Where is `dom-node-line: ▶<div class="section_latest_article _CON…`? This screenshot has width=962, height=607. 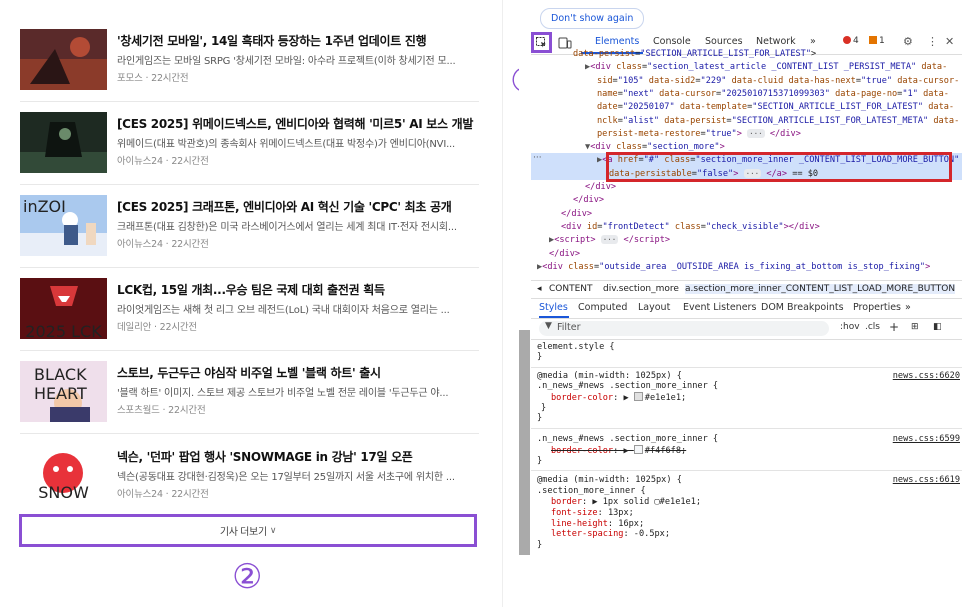 dom-node-line: ▶<div class="section_latest_article _CON… is located at coordinates (766, 67).